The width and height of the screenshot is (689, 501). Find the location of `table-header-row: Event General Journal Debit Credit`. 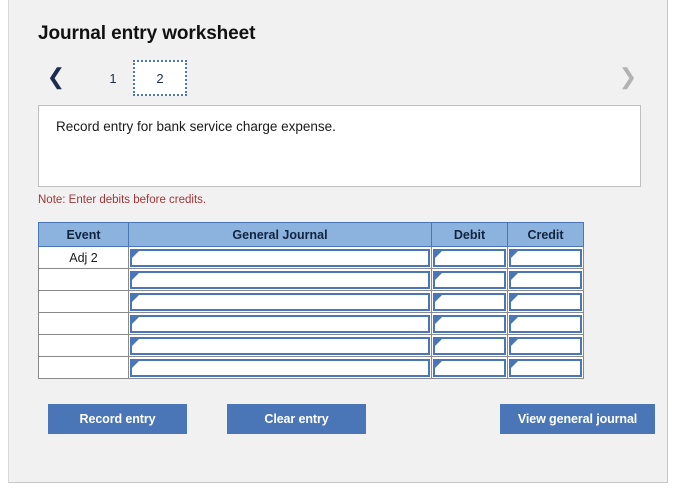

table-header-row: Event General Journal Debit Credit is located at coordinates (311, 234).